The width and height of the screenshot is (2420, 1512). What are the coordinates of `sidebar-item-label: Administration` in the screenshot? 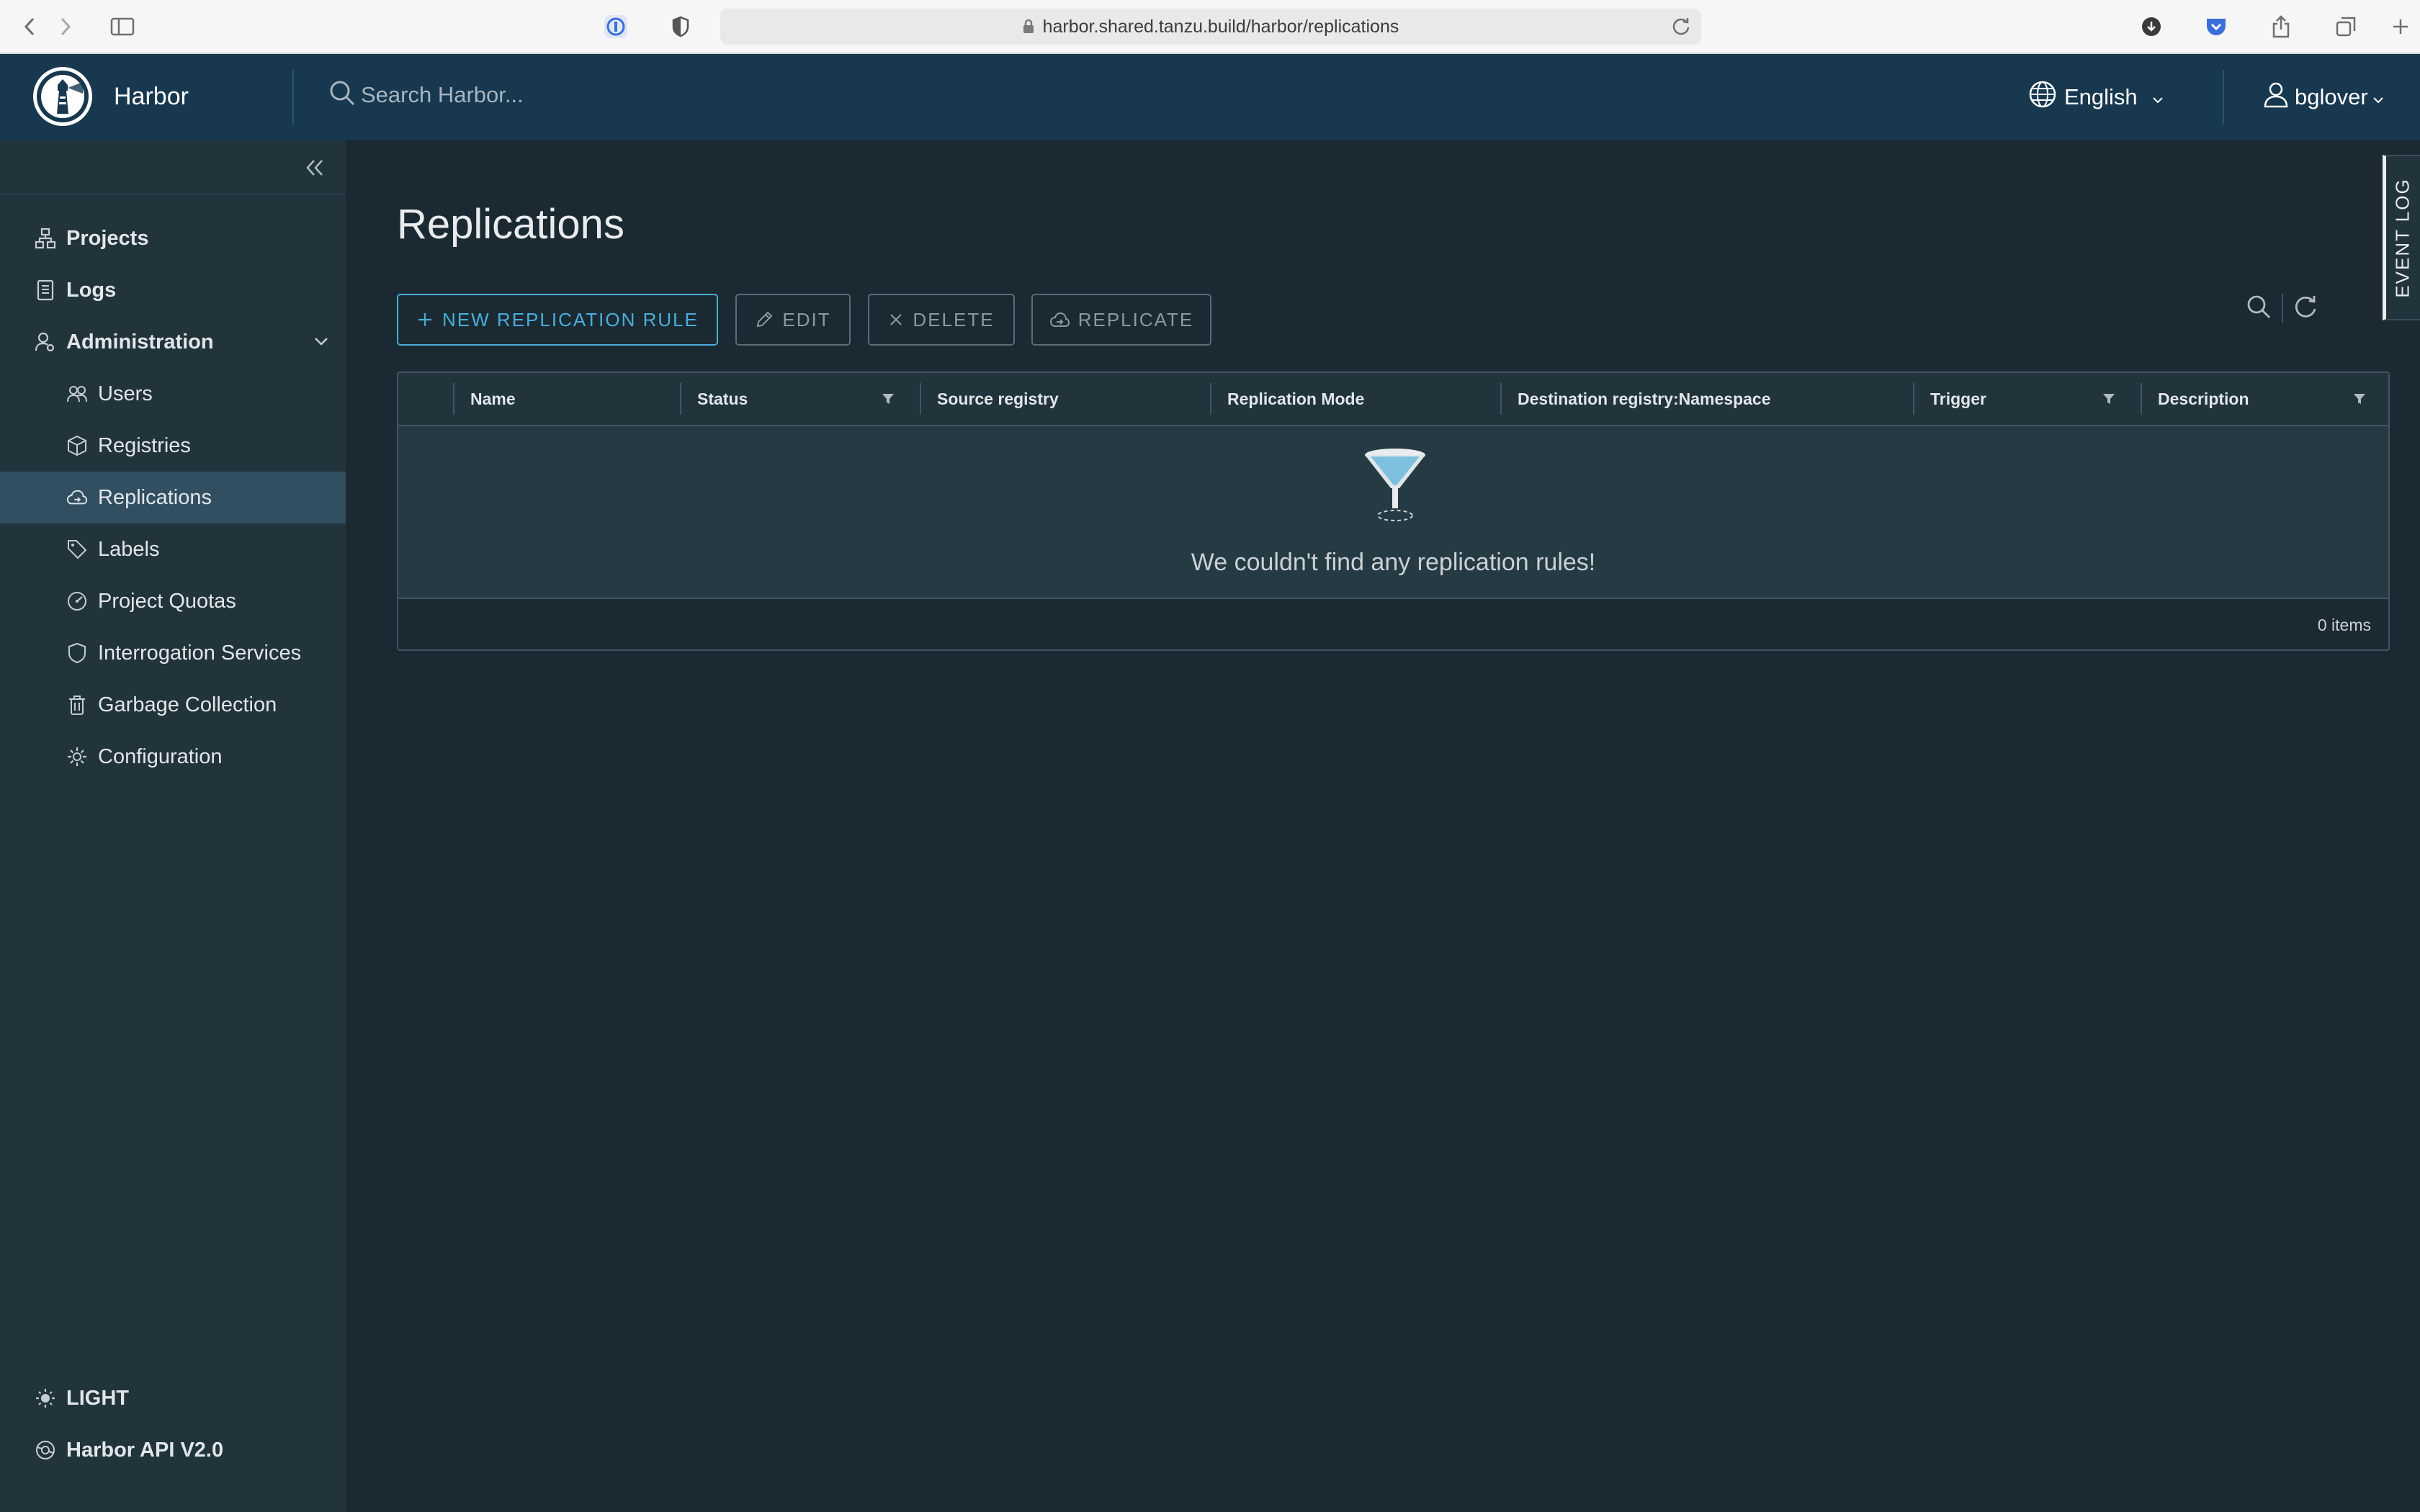 It's located at (140, 342).